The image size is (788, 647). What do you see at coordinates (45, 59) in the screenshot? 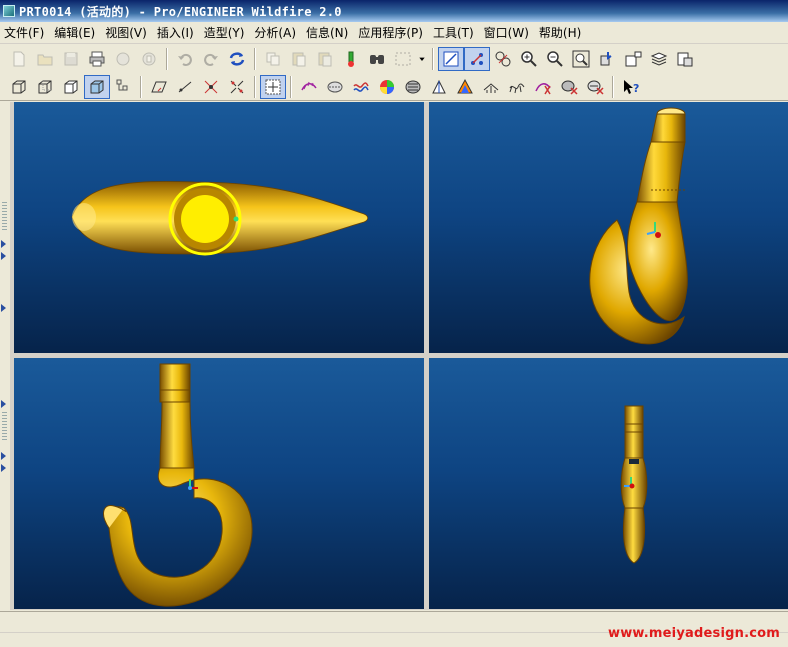
I see `open-file-icon` at bounding box center [45, 59].